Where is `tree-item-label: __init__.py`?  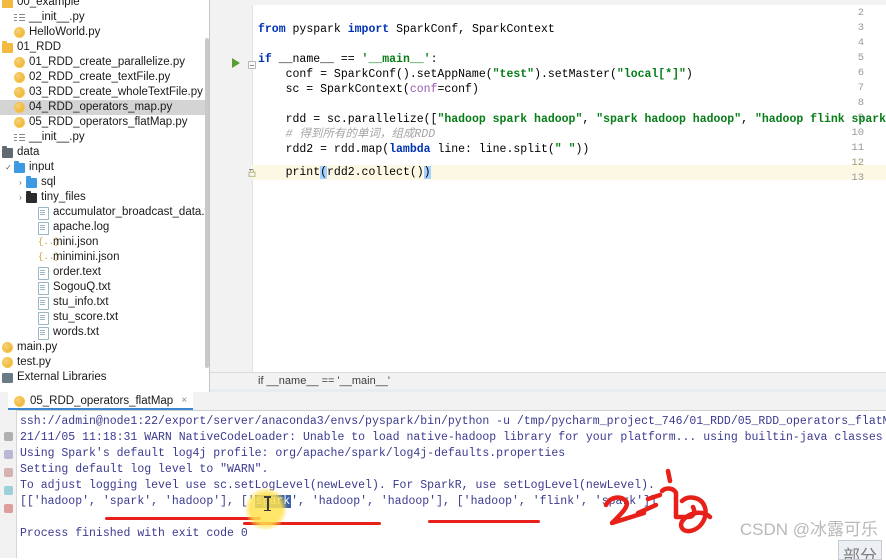 tree-item-label: __init__.py is located at coordinates (57, 137).